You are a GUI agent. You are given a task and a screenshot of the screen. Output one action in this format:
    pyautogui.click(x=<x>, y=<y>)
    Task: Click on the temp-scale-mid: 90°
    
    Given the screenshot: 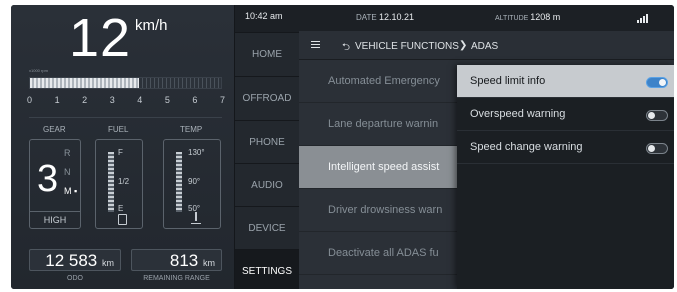 What is the action you would take?
    pyautogui.click(x=194, y=181)
    